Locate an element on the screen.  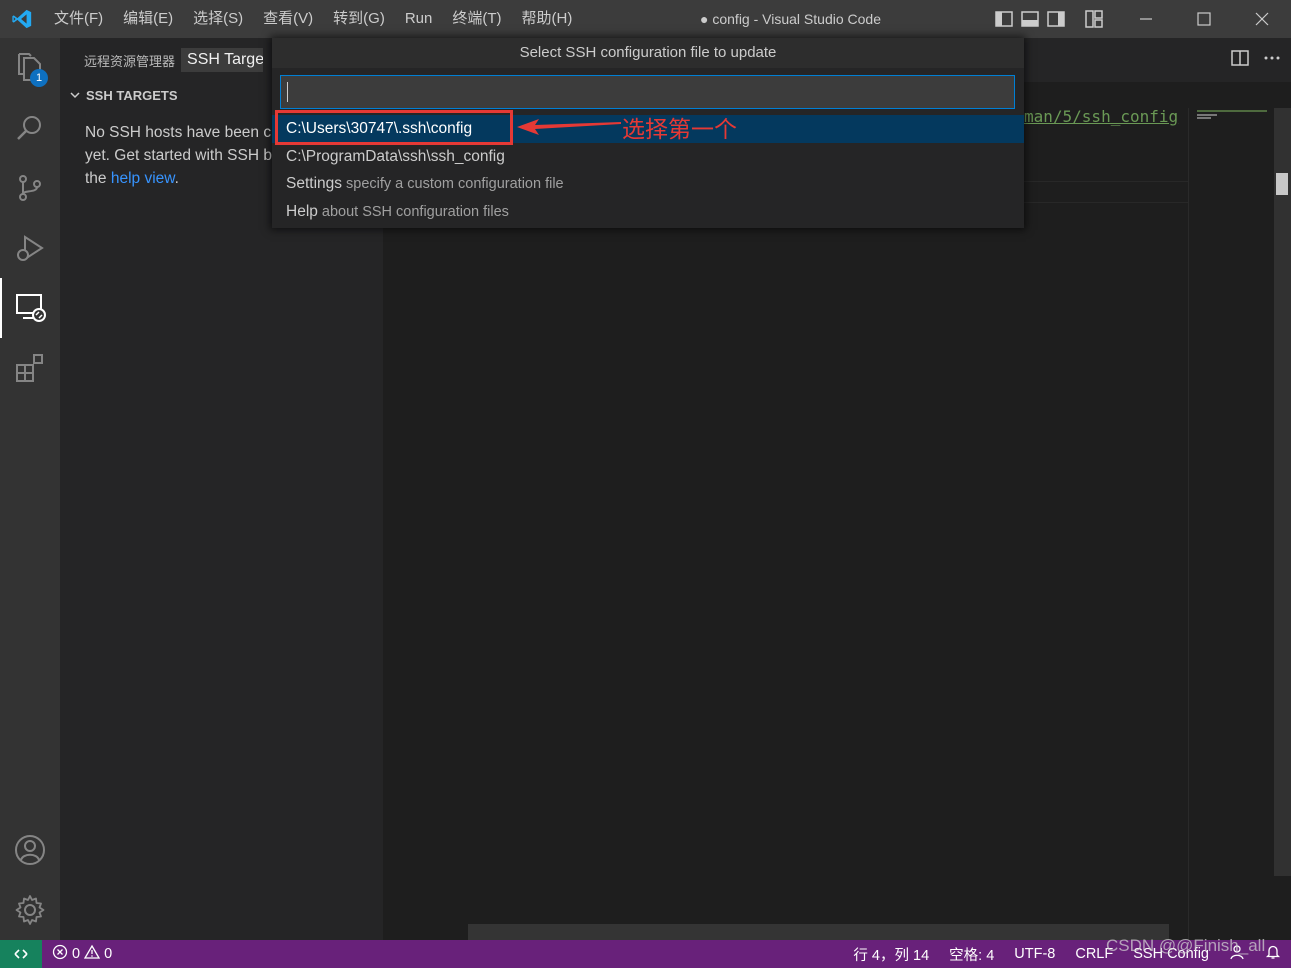
gear-icon is located at coordinates (30, 910).